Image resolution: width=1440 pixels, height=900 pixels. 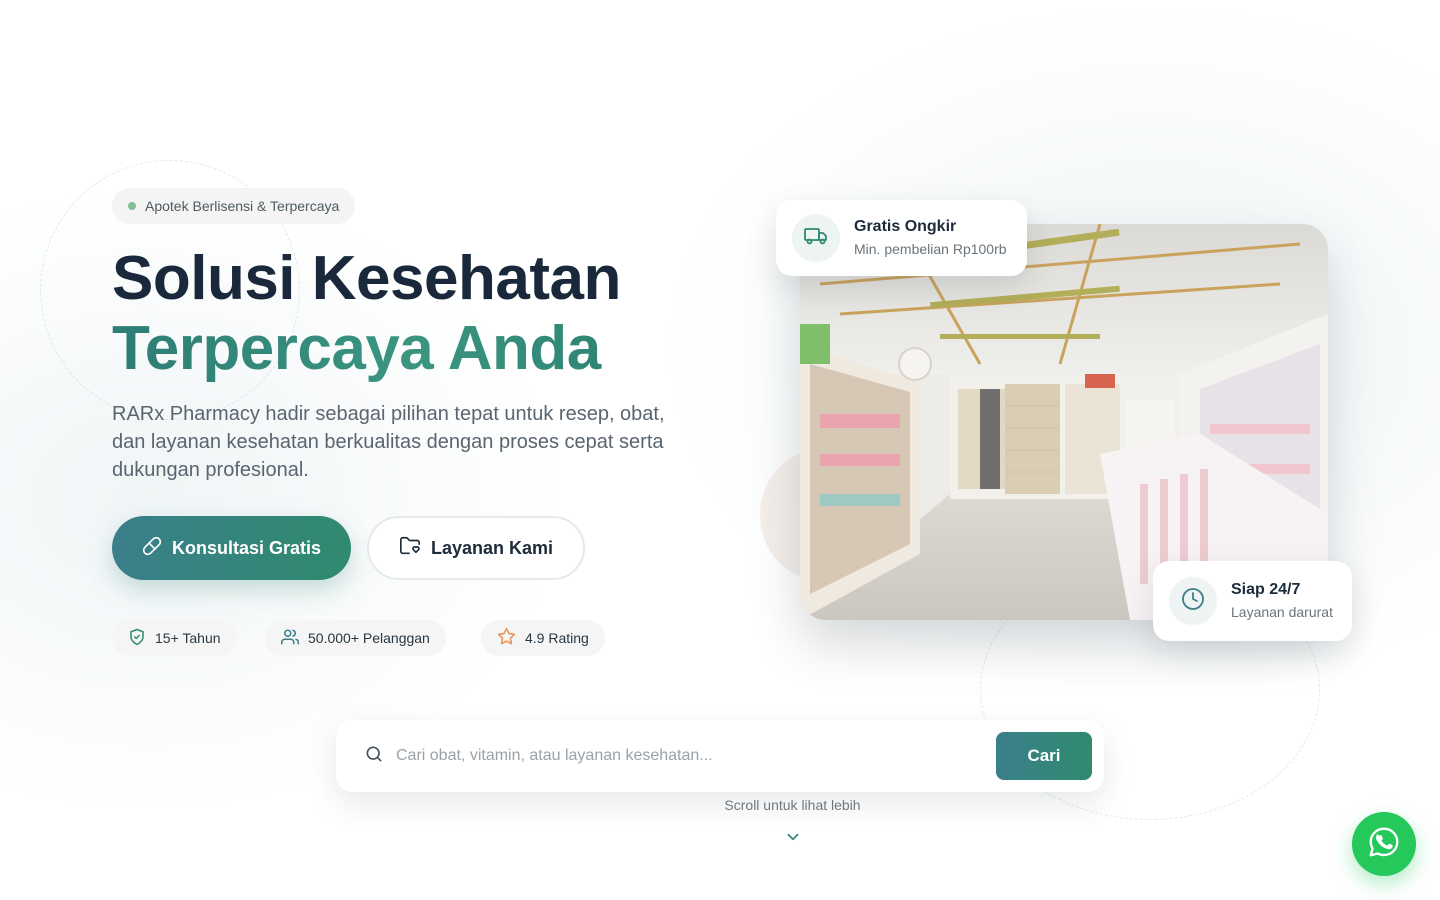 What do you see at coordinates (506, 638) in the screenshot?
I see `star-icon` at bounding box center [506, 638].